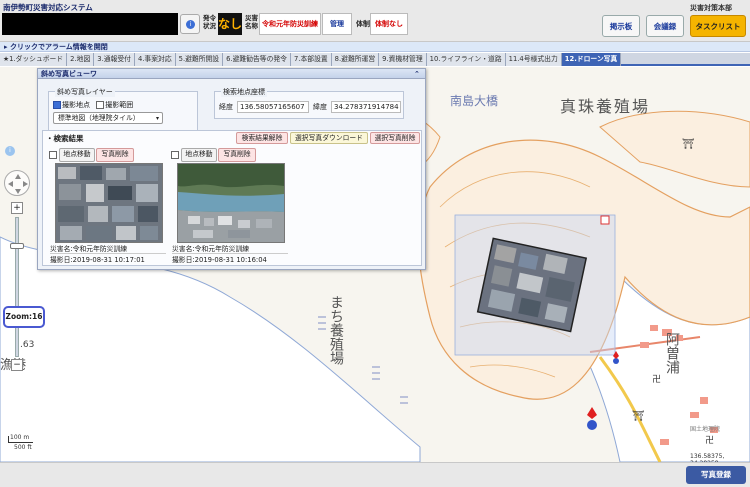  I want to click on search-results-fieldset: ・検索結果 検索結果解除 選択写真ダウンロード 選択写真削除 地点移動 写真削除, so click(232, 198).